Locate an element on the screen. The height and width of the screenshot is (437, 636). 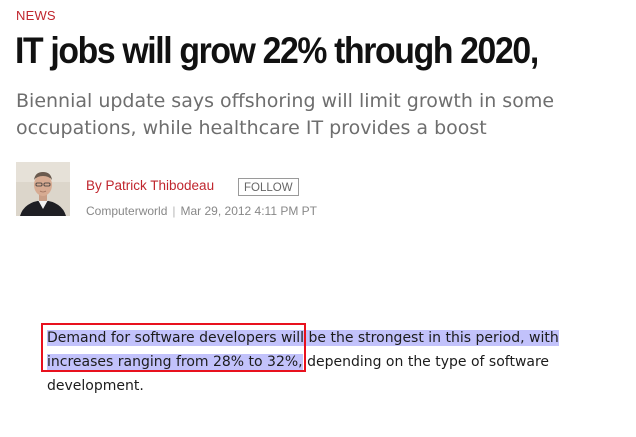
author-portrait-icon is located at coordinates (43, 189).